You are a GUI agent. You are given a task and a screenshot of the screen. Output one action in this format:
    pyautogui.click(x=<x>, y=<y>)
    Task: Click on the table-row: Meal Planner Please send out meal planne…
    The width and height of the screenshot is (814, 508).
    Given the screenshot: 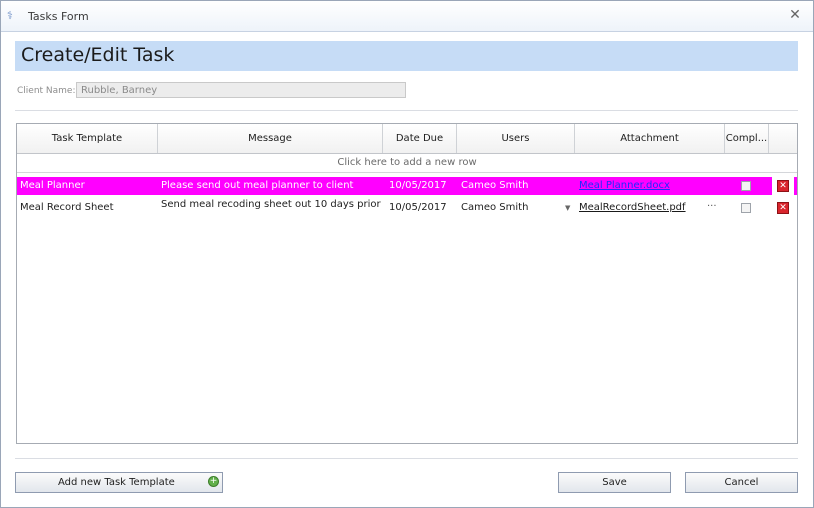 What is the action you would take?
    pyautogui.click(x=407, y=186)
    